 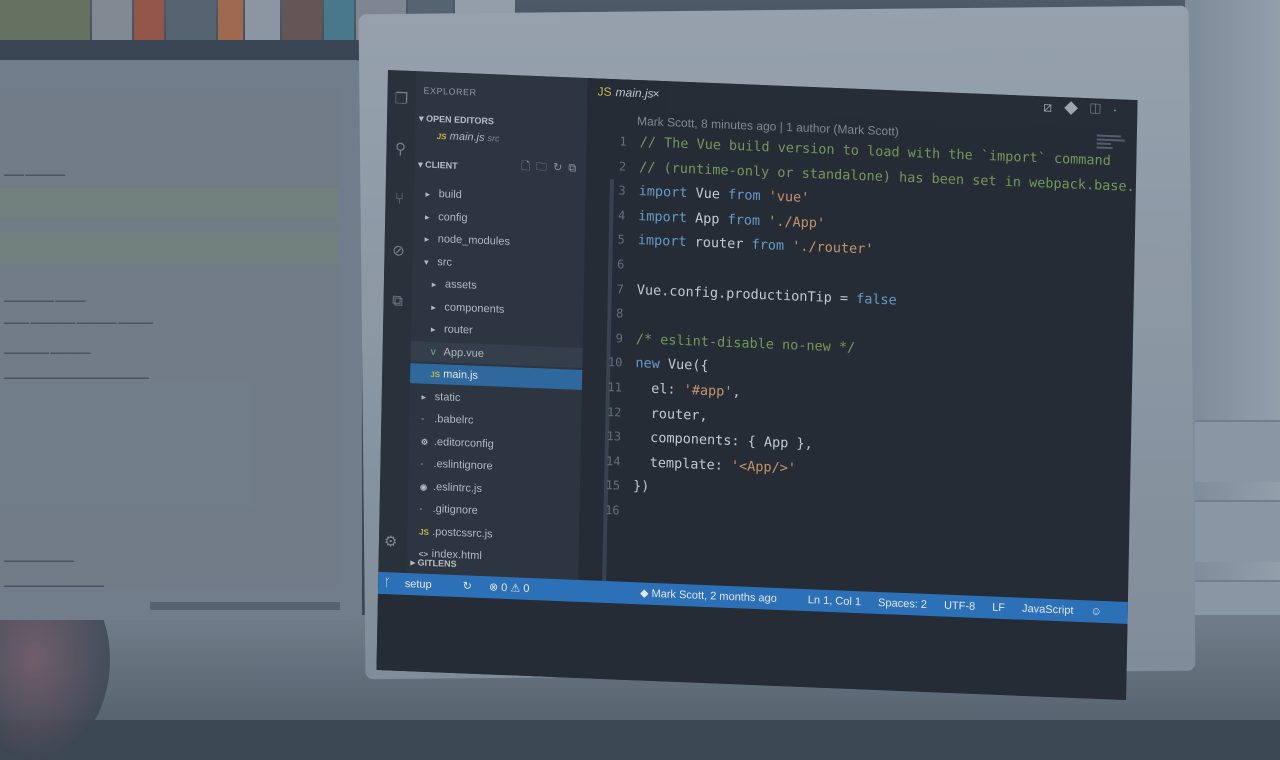 What do you see at coordinates (447, 397) in the screenshot?
I see `tree-item-label: static` at bounding box center [447, 397].